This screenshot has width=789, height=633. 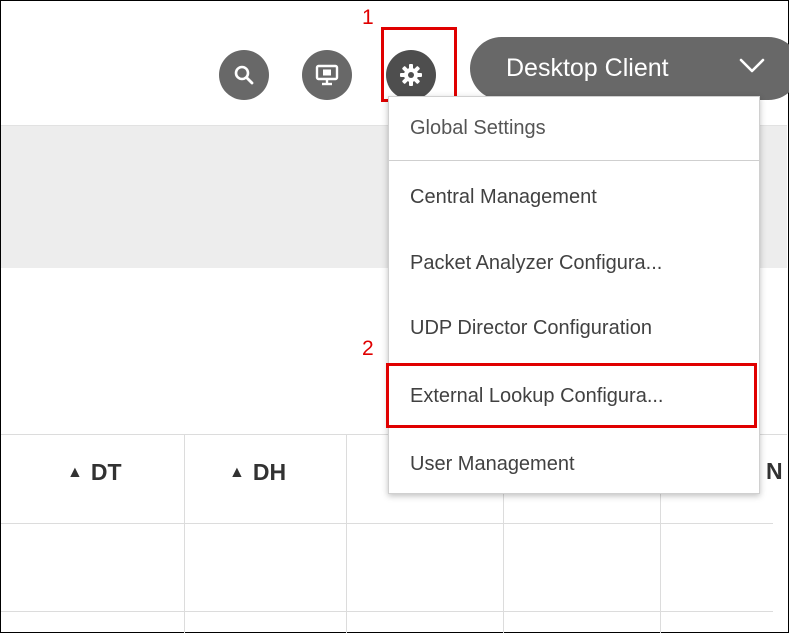 I want to click on desktop-client-label: Desktop Client, so click(x=587, y=68).